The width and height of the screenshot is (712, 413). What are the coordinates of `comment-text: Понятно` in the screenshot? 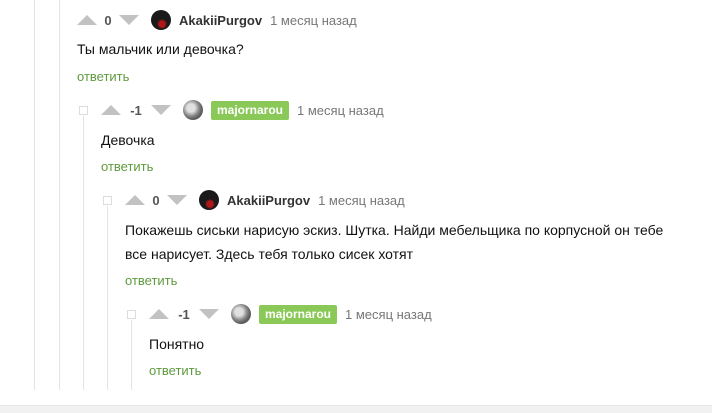 It's located at (177, 344).